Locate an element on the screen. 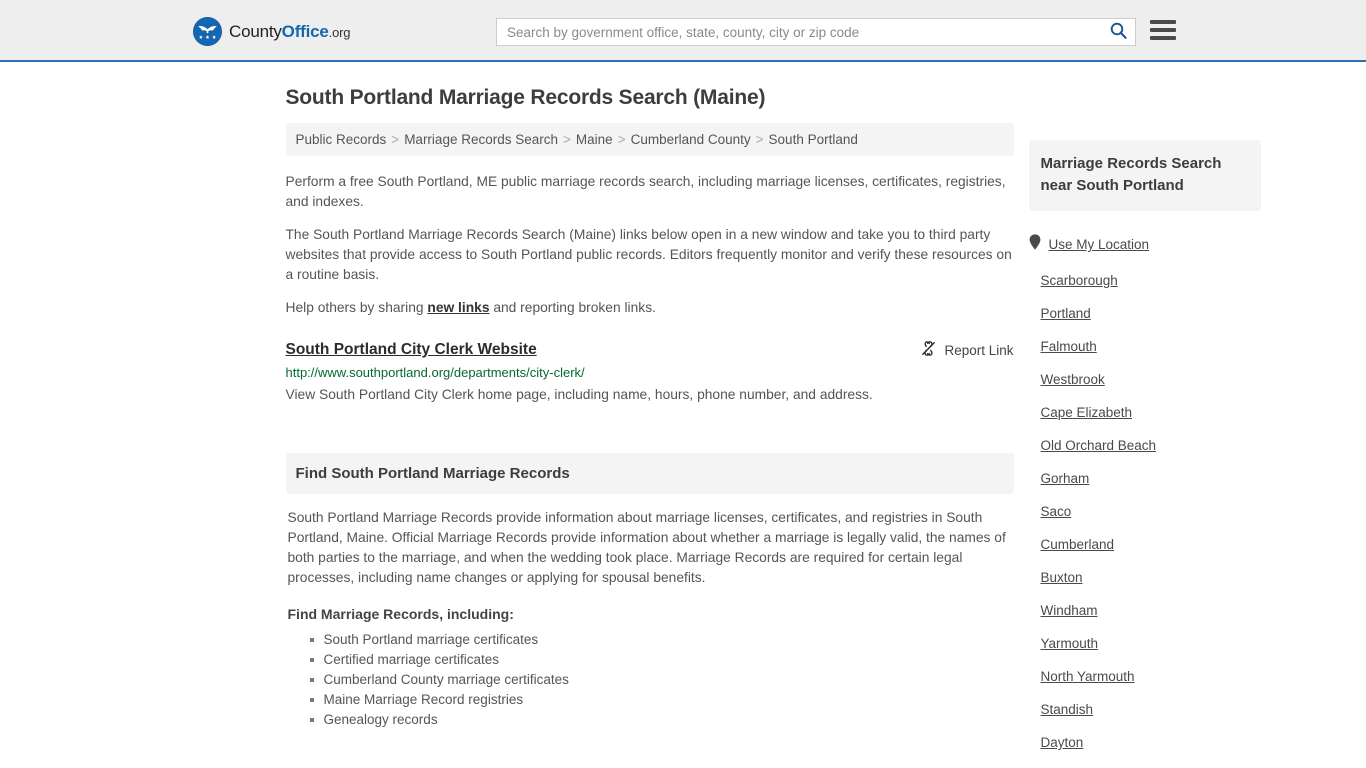  brand-word-office: Office is located at coordinates (305, 31).